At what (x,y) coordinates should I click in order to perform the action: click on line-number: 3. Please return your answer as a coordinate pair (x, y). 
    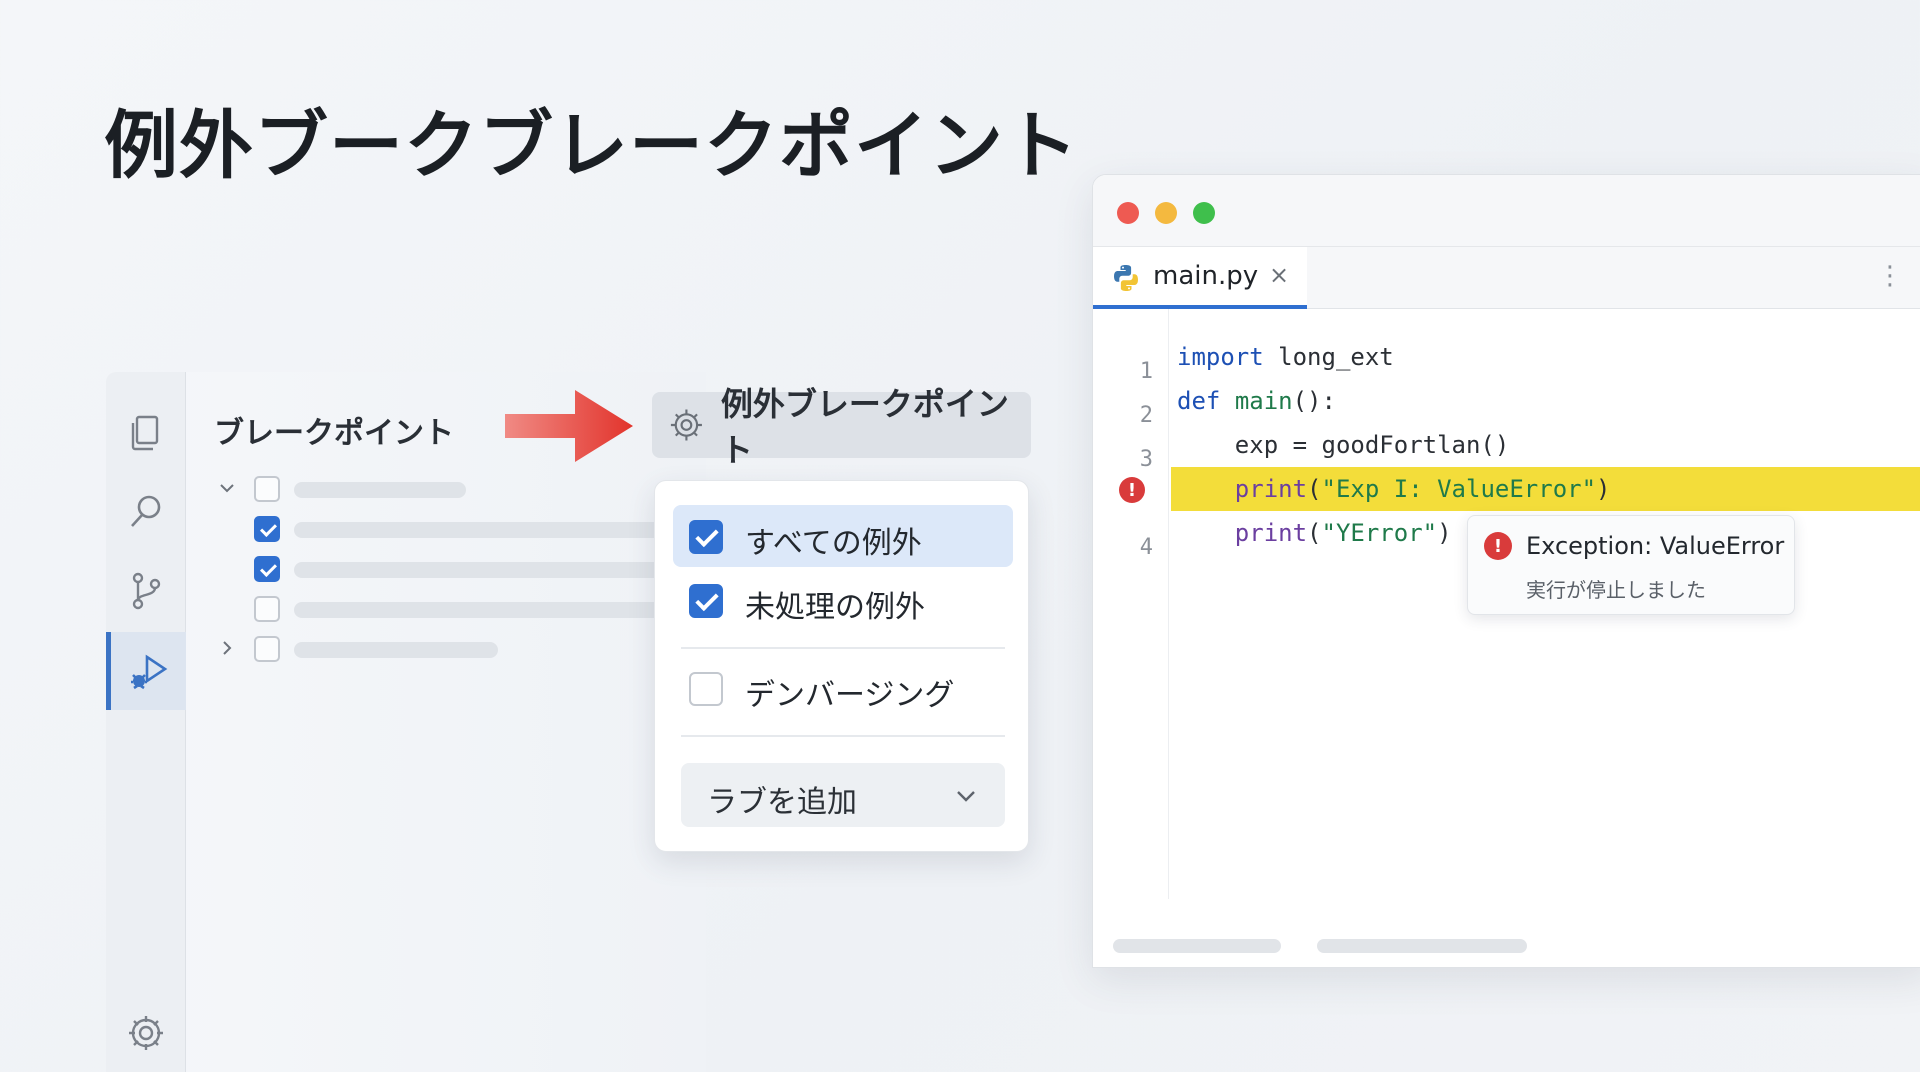
    Looking at the image, I should click on (1146, 459).